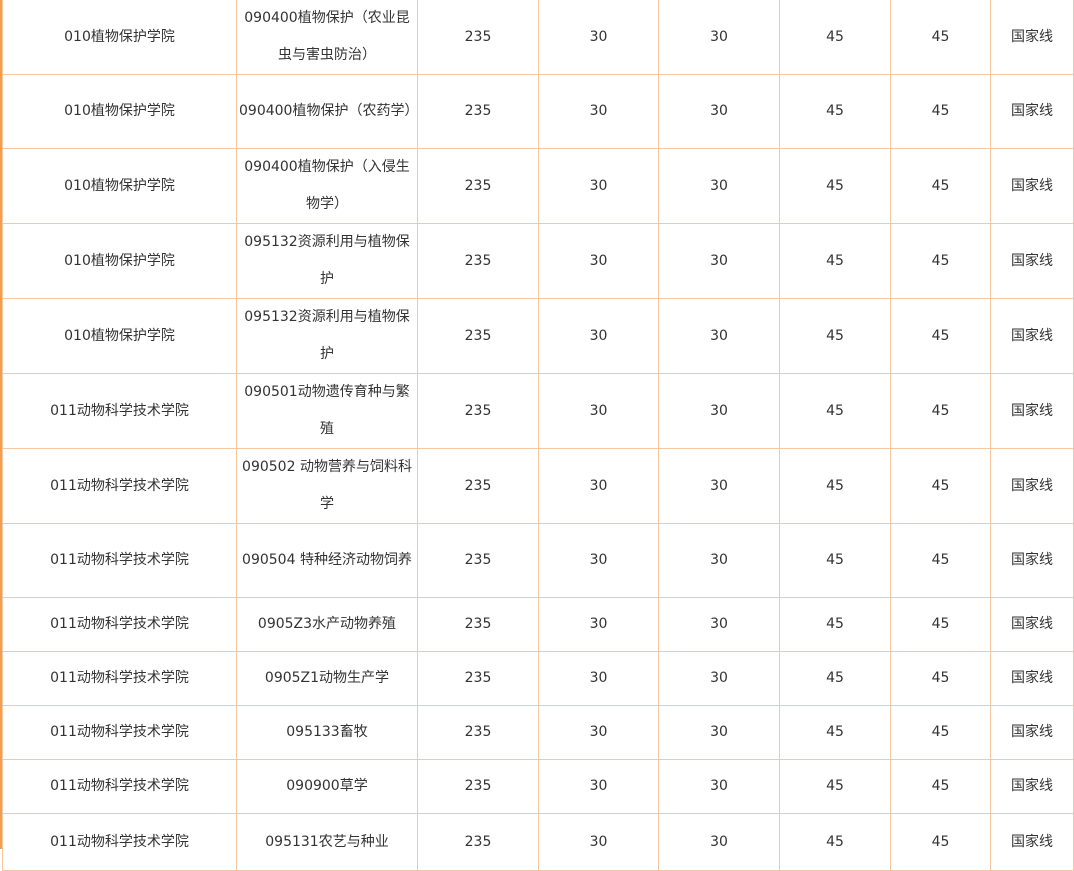 This screenshot has width=1074, height=871. I want to click on major-cell: 090400植物保护（入侵生物学）, so click(327, 186).